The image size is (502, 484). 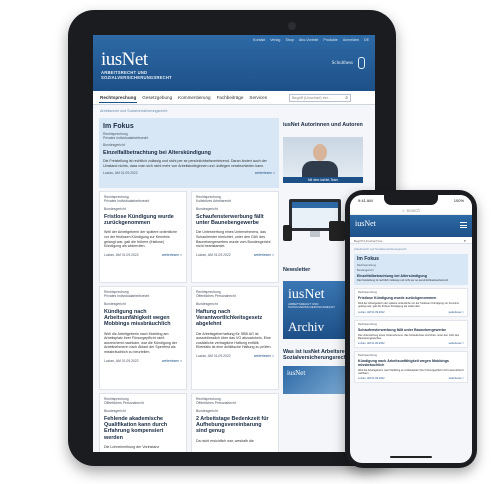 What do you see at coordinates (330, 40) in the screenshot?
I see `top-nav-produkte: Produkte` at bounding box center [330, 40].